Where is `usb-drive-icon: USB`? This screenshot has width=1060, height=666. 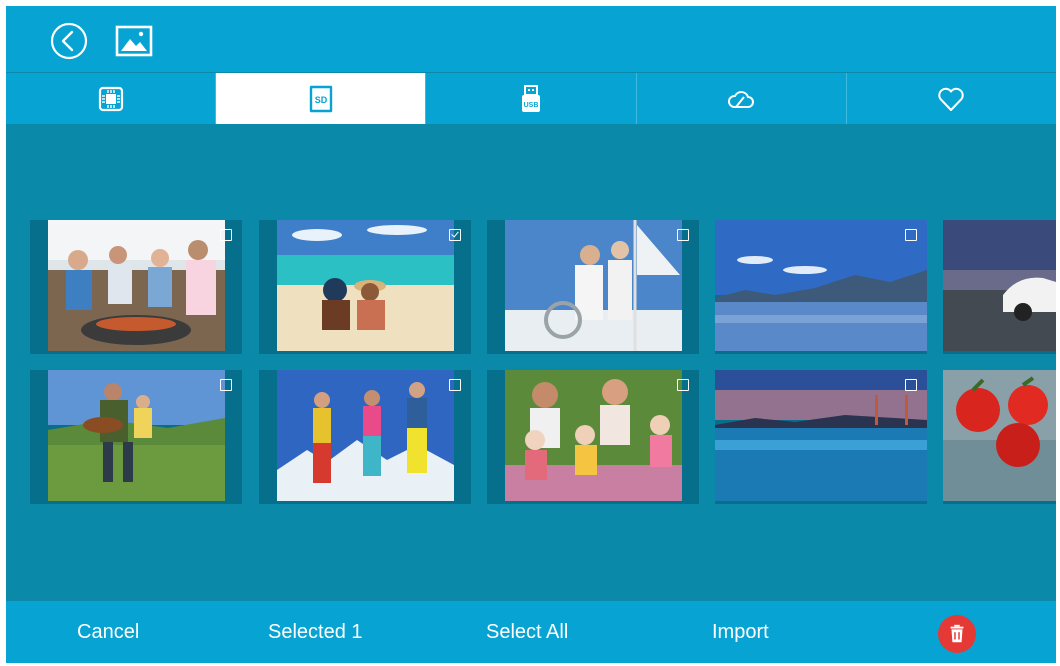 usb-drive-icon: USB is located at coordinates (531, 98).